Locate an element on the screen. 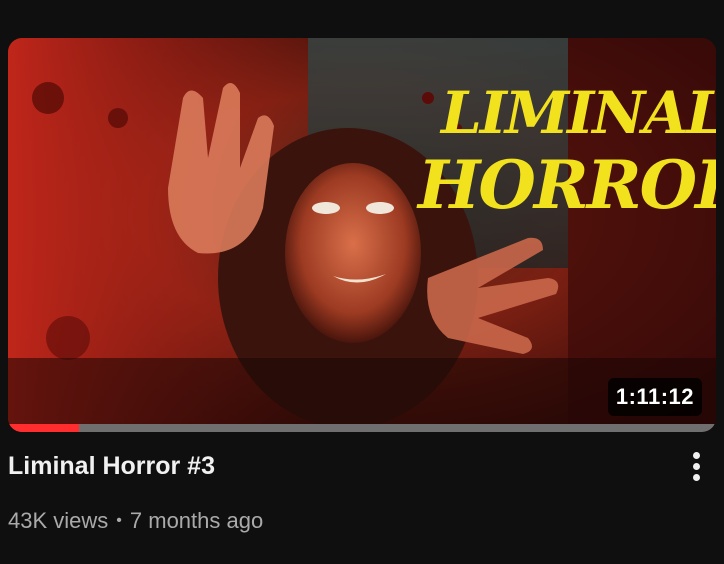 This screenshot has width=724, height=564. video-title: Liminal Horror #3 is located at coordinates (111, 466).